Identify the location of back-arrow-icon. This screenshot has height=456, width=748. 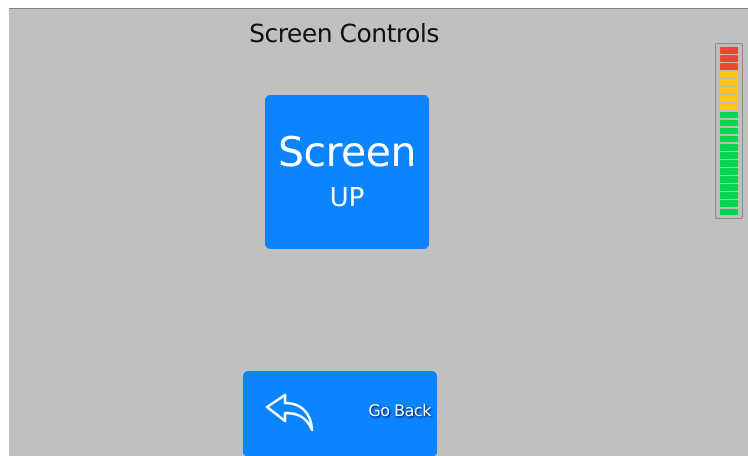
(290, 412).